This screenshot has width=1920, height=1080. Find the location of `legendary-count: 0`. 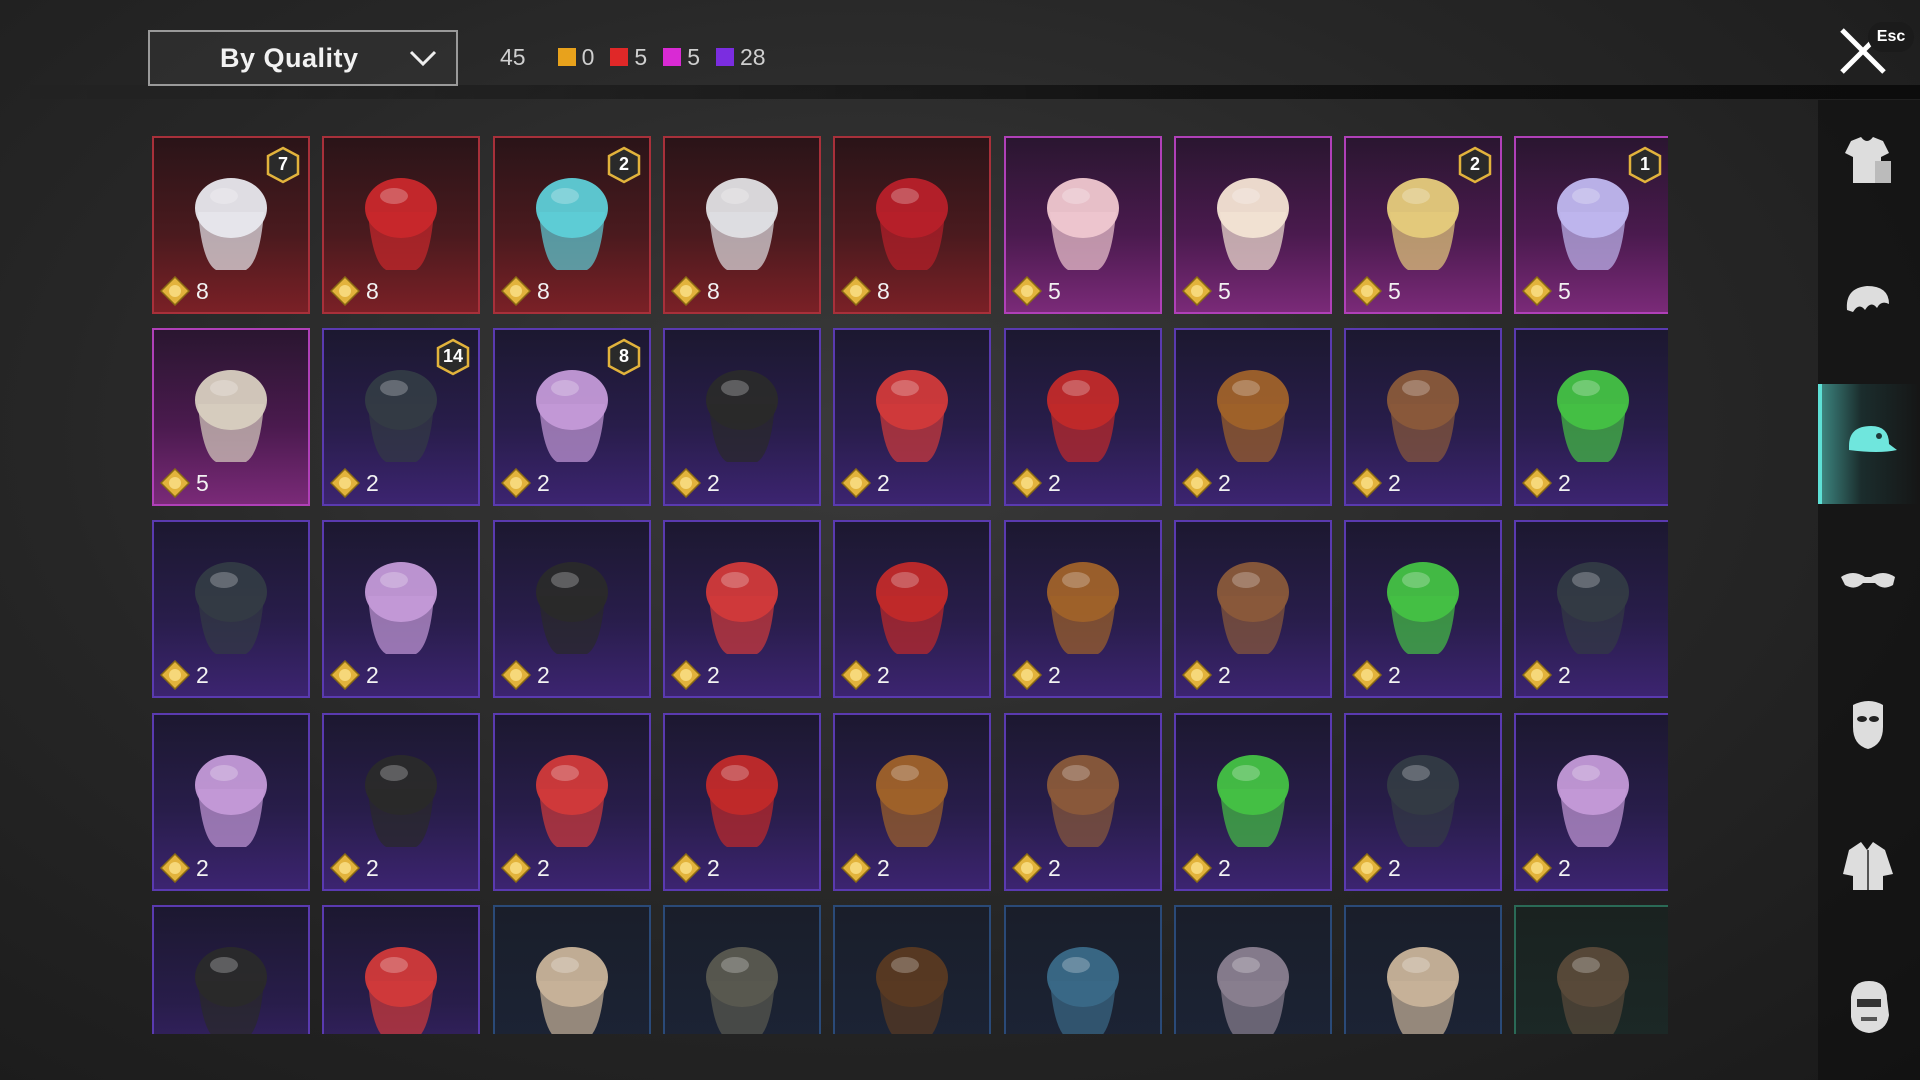

legendary-count: 0 is located at coordinates (588, 56).